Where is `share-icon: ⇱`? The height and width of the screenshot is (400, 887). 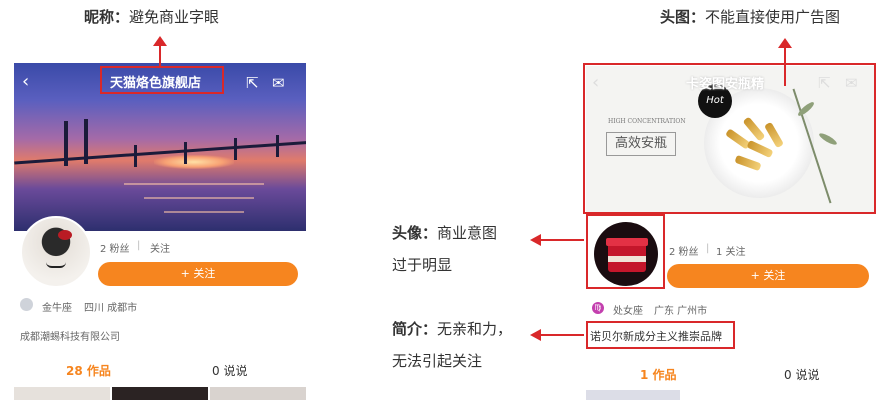 share-icon: ⇱ is located at coordinates (252, 83).